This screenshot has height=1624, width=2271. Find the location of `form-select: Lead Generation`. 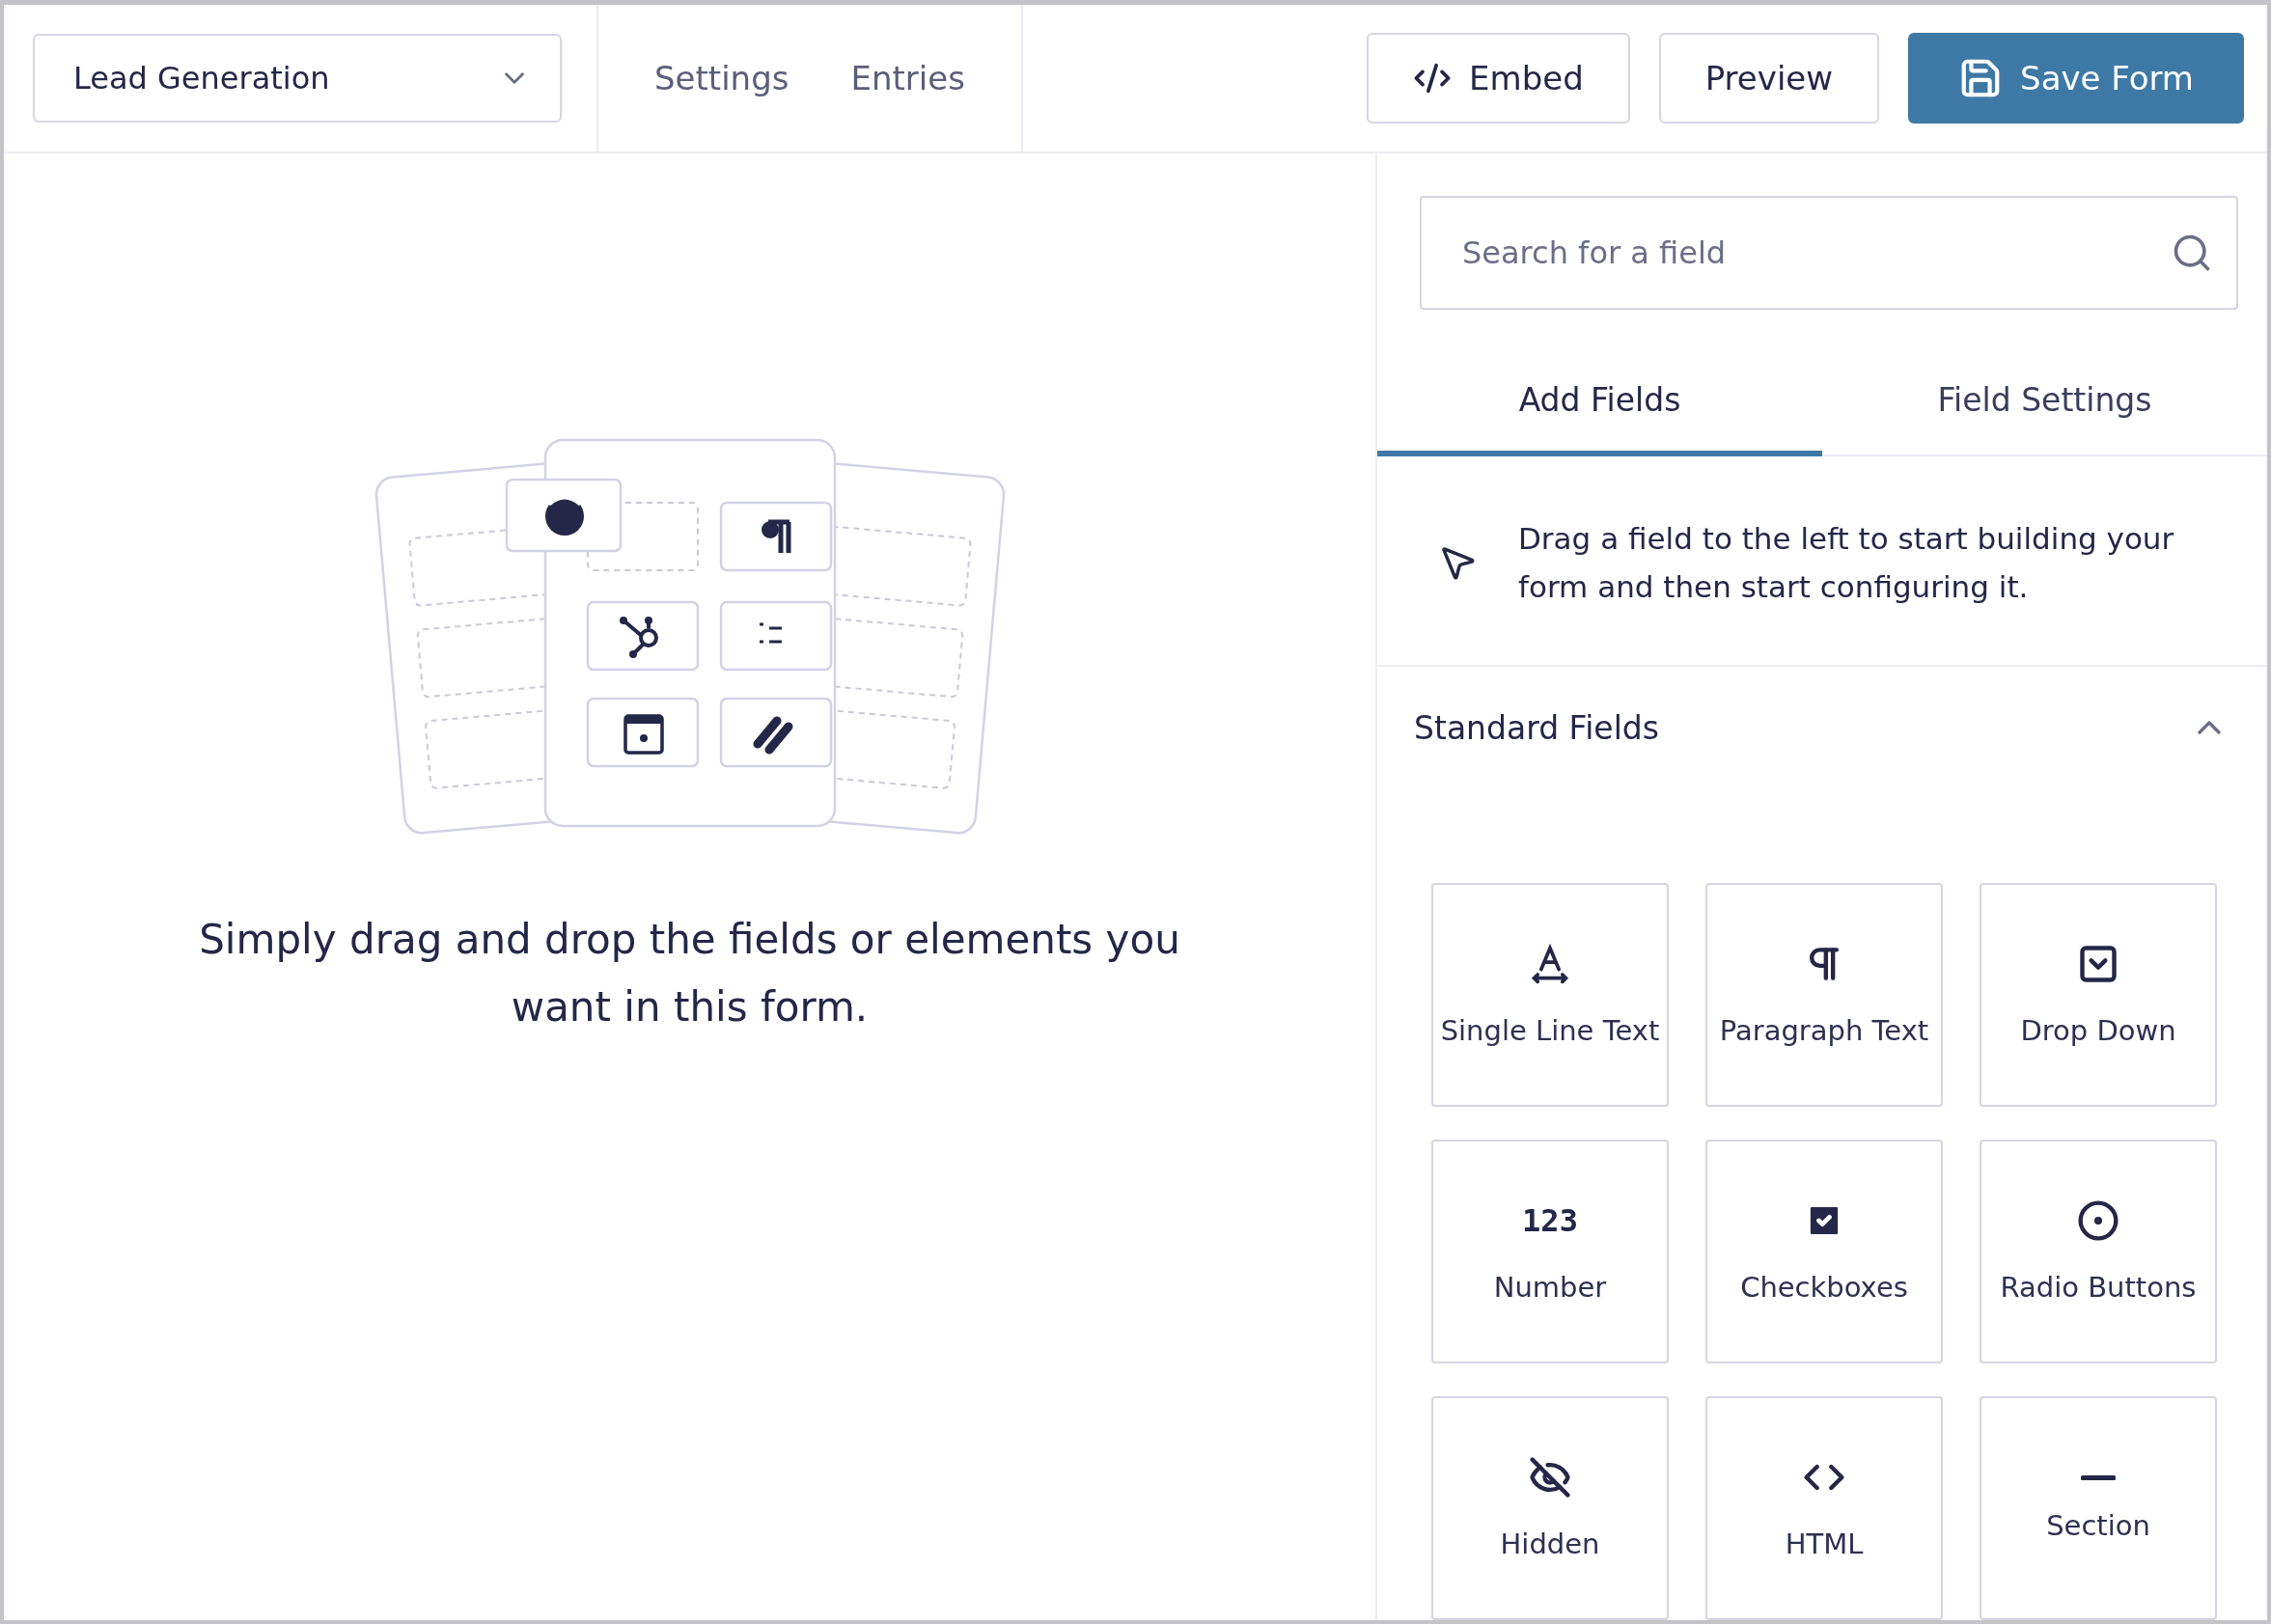

form-select: Lead Generation is located at coordinates (298, 79).